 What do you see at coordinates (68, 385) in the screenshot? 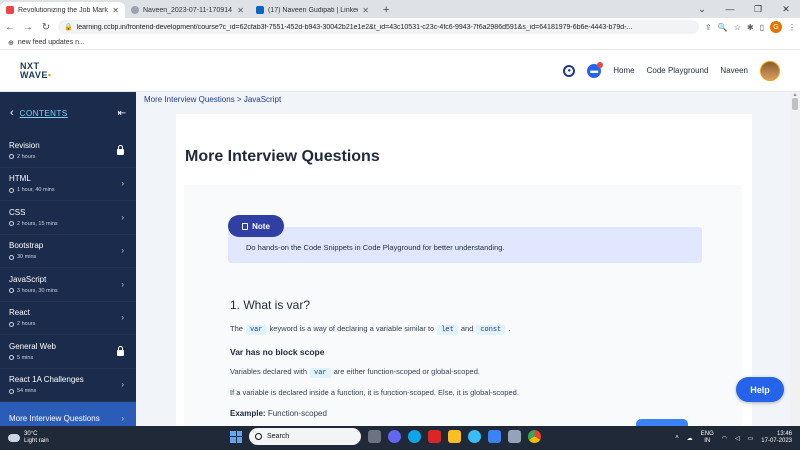
I see `sidebar-item: React 1A Challenges 54 mins ›` at bounding box center [68, 385].